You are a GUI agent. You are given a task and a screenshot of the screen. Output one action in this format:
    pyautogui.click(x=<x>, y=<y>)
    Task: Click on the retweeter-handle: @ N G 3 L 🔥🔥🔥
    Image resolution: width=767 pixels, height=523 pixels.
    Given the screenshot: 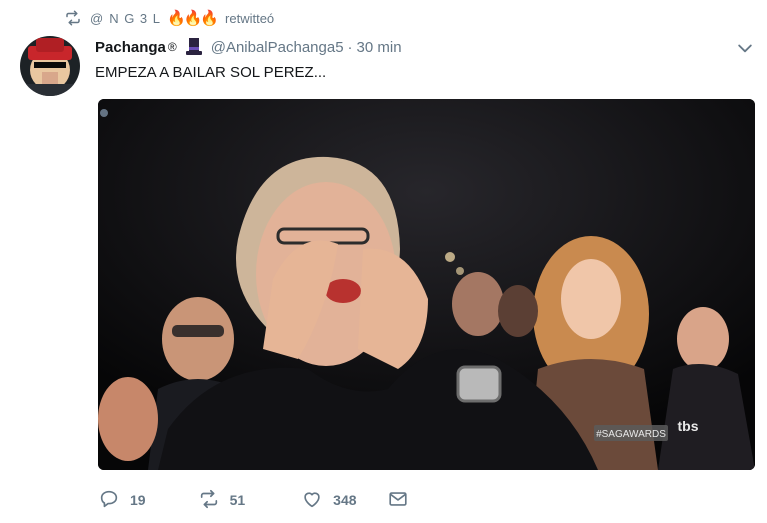 What is the action you would take?
    pyautogui.click(x=154, y=18)
    